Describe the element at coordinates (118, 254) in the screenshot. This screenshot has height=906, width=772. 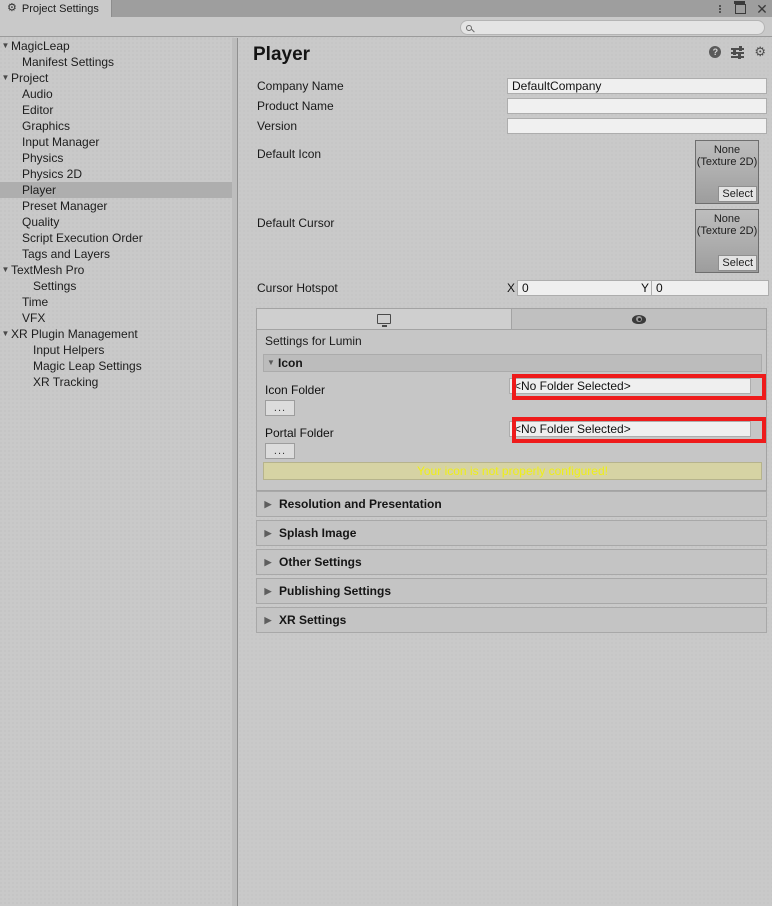
I see `sidebar-item-tags-and-layers: Tags and Layers` at that location.